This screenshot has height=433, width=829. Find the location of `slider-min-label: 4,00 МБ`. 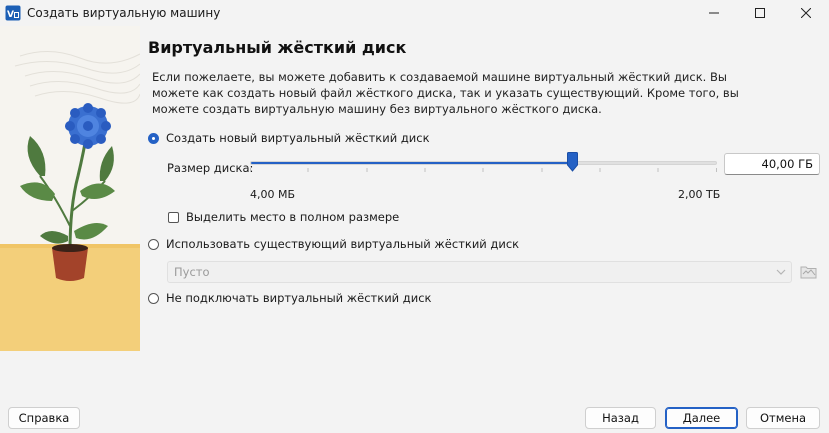

slider-min-label: 4,00 МБ is located at coordinates (273, 194).